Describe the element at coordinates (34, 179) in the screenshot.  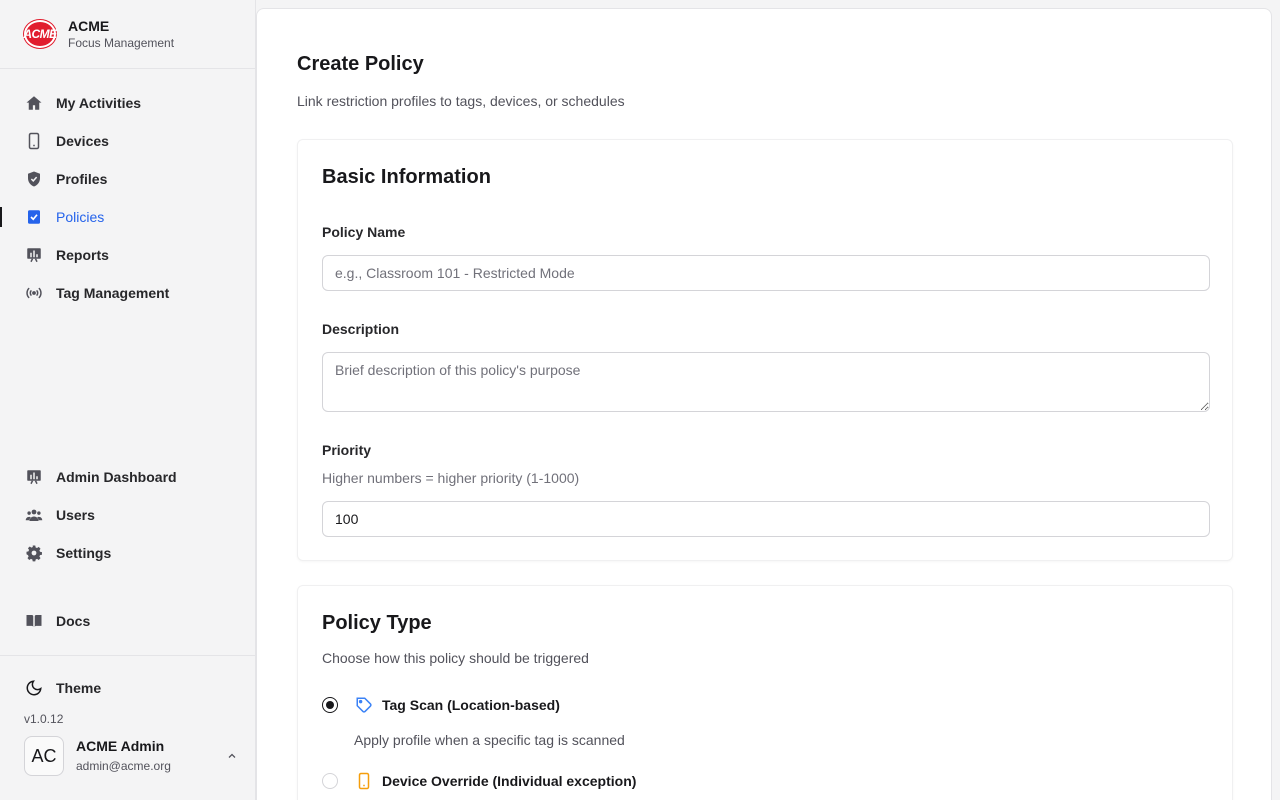
I see `shield-icon` at that location.